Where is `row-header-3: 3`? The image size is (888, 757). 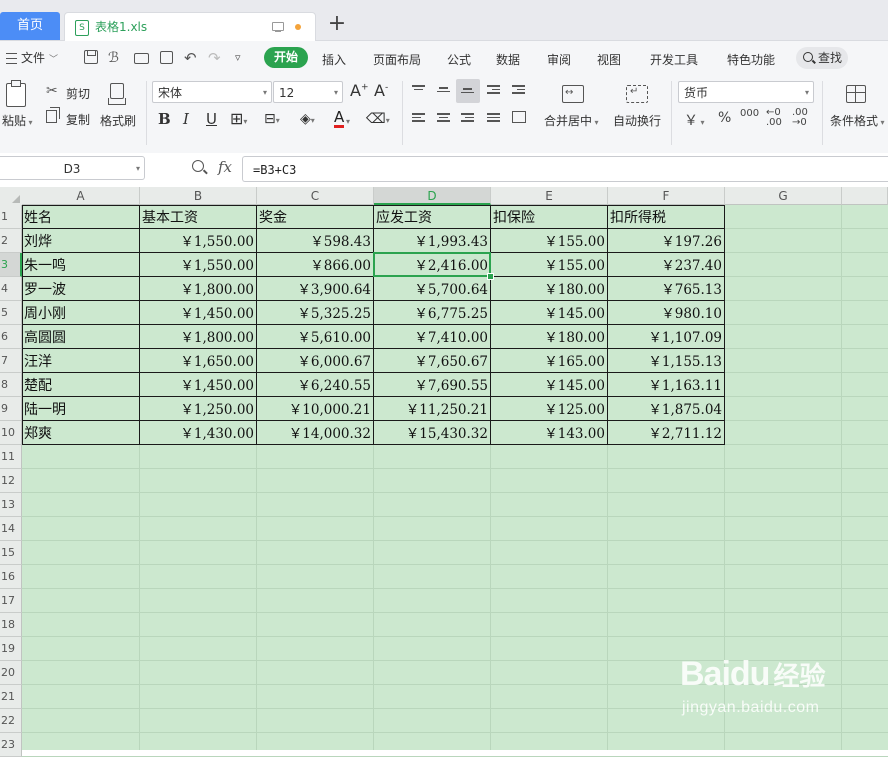
row-header-3: 3 is located at coordinates (11, 265).